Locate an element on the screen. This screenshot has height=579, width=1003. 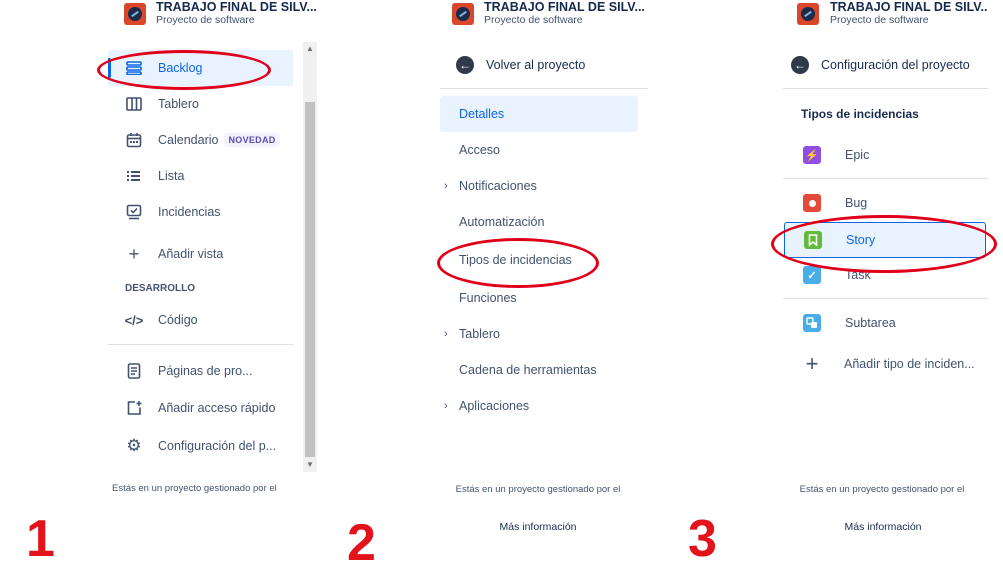
subtask-icon is located at coordinates (812, 323).